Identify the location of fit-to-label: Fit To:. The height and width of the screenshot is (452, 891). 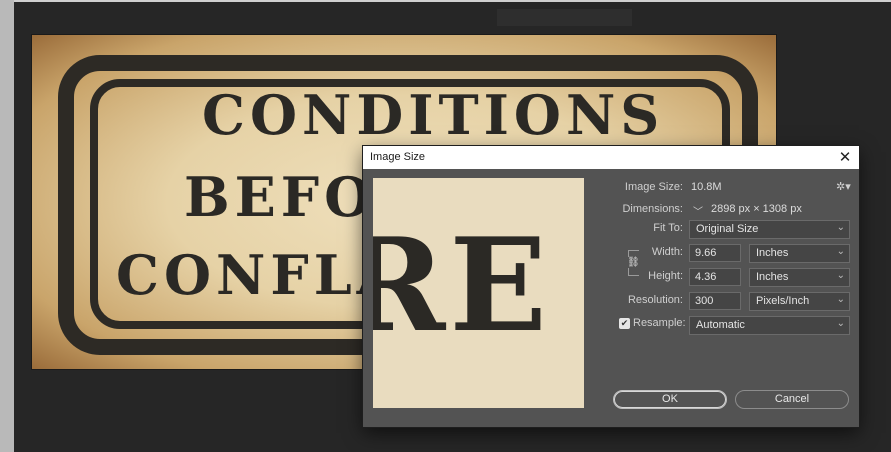
(668, 228).